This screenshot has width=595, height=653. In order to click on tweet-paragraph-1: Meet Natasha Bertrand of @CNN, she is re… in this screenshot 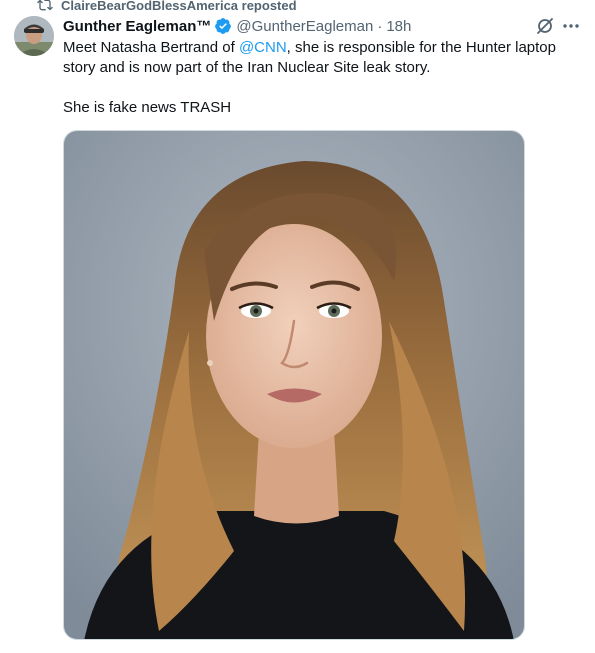, I will do `click(313, 58)`.